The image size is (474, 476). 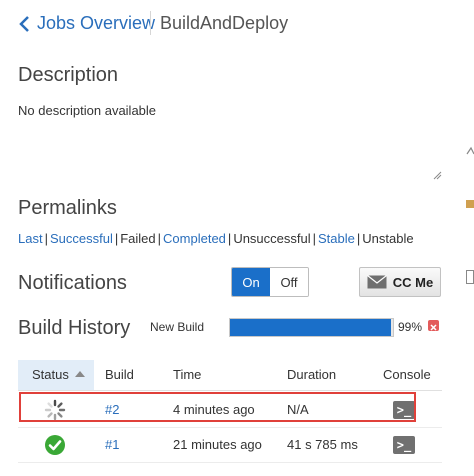 What do you see at coordinates (87, 110) in the screenshot?
I see `description-text: No description available` at bounding box center [87, 110].